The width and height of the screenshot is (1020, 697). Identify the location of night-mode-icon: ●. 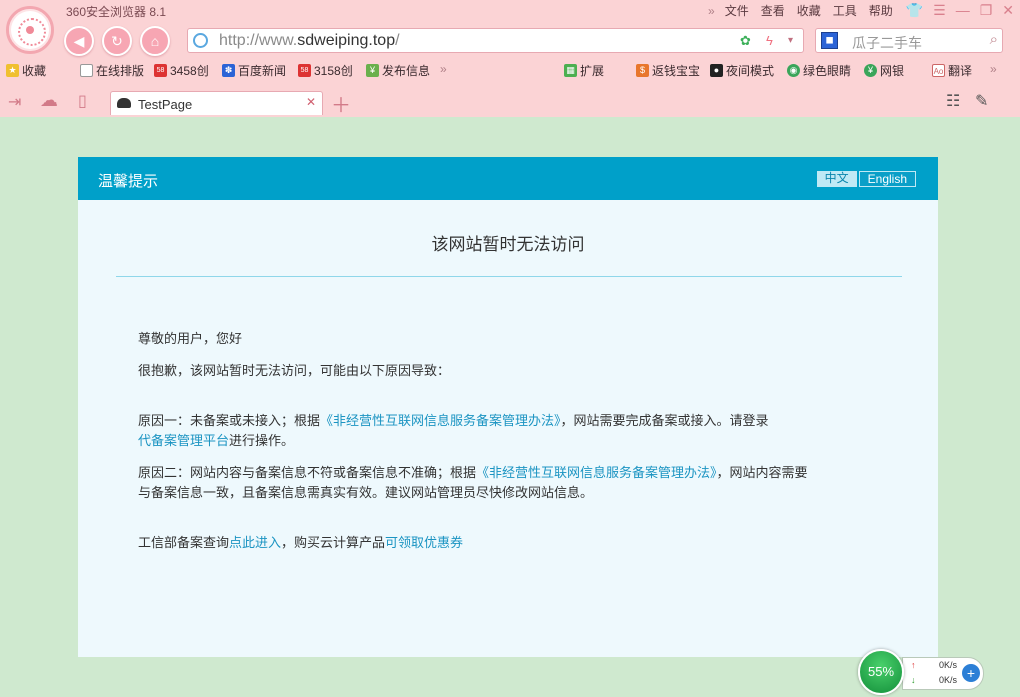
(716, 70).